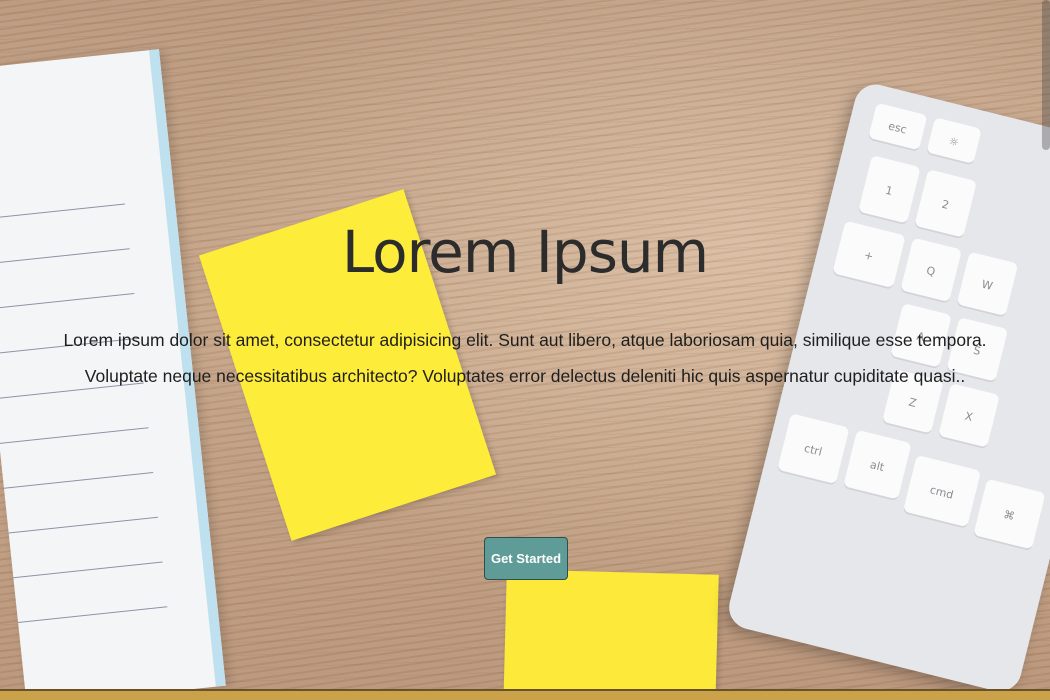 This screenshot has height=700, width=1050. I want to click on hero-title: Lorem Ipsum, so click(525, 252).